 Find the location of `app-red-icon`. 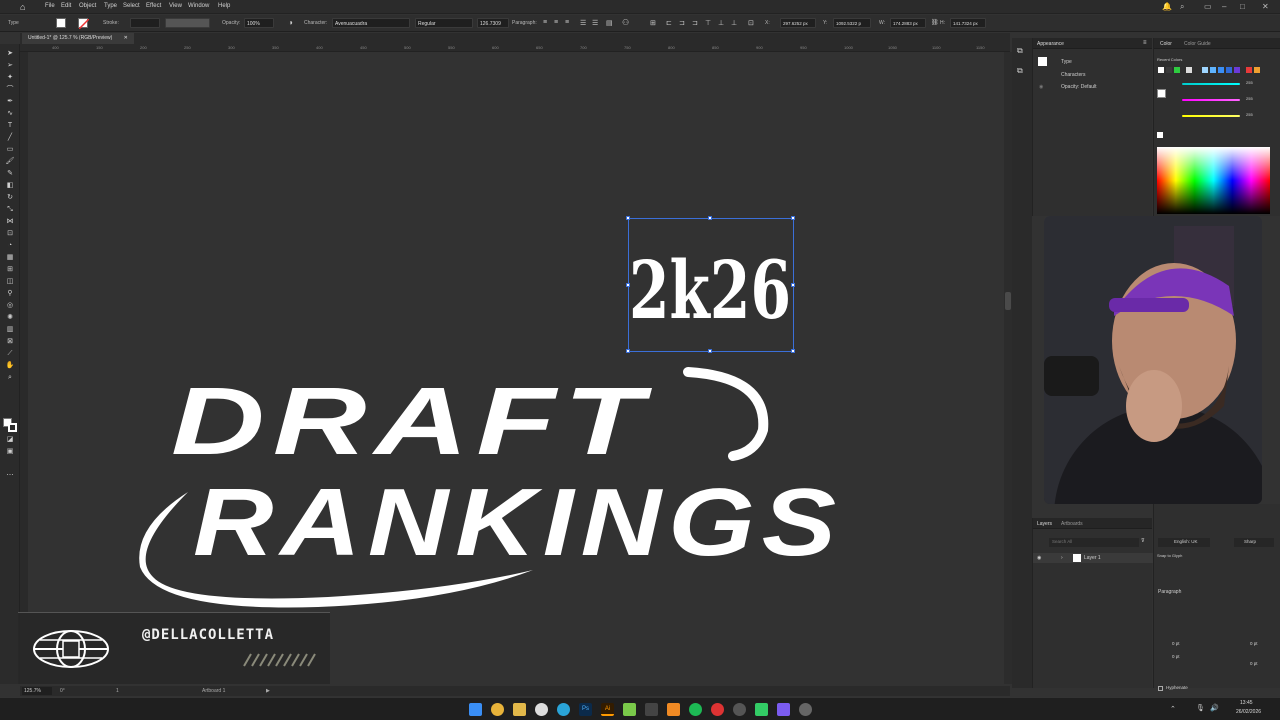

app-red-icon is located at coordinates (717, 709).